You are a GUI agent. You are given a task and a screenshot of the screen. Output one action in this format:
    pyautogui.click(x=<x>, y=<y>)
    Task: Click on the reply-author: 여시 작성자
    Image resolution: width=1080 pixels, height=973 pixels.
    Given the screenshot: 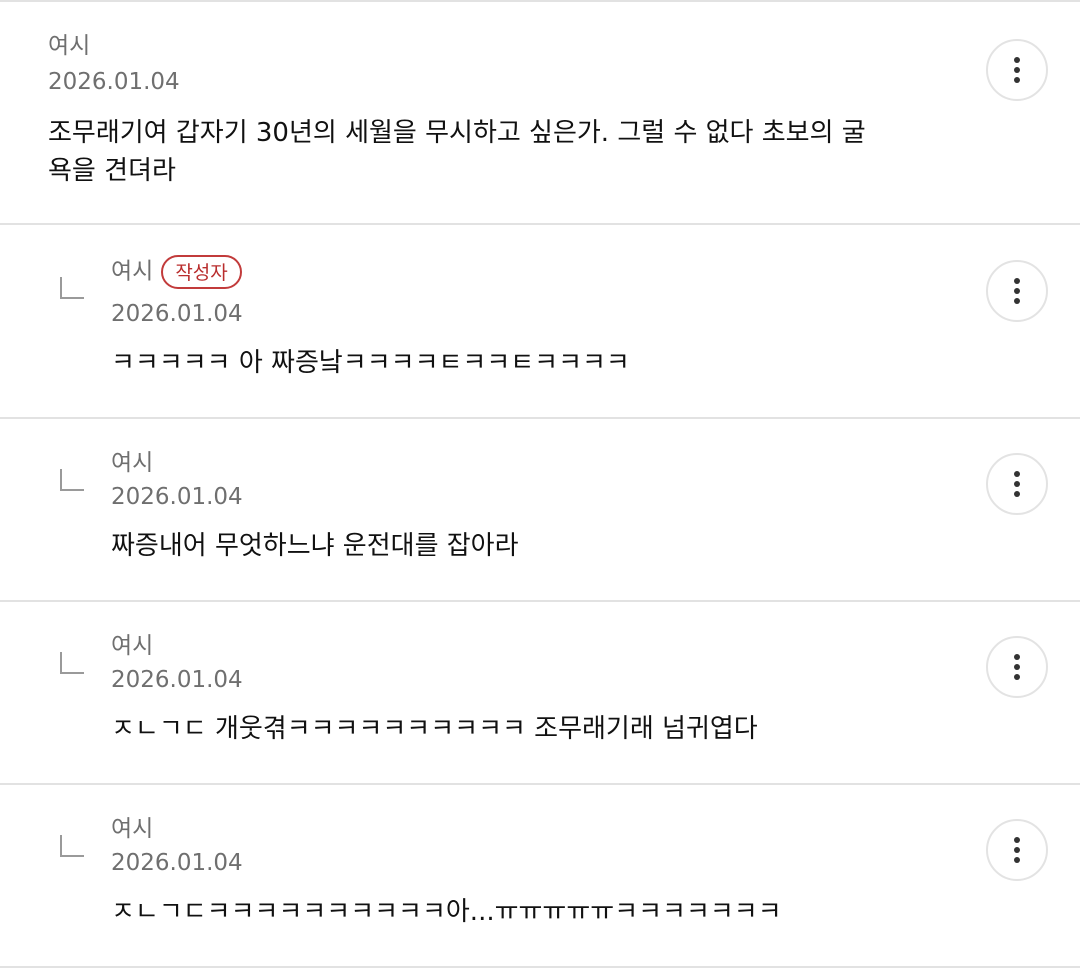 What is the action you would take?
    pyautogui.click(x=176, y=272)
    